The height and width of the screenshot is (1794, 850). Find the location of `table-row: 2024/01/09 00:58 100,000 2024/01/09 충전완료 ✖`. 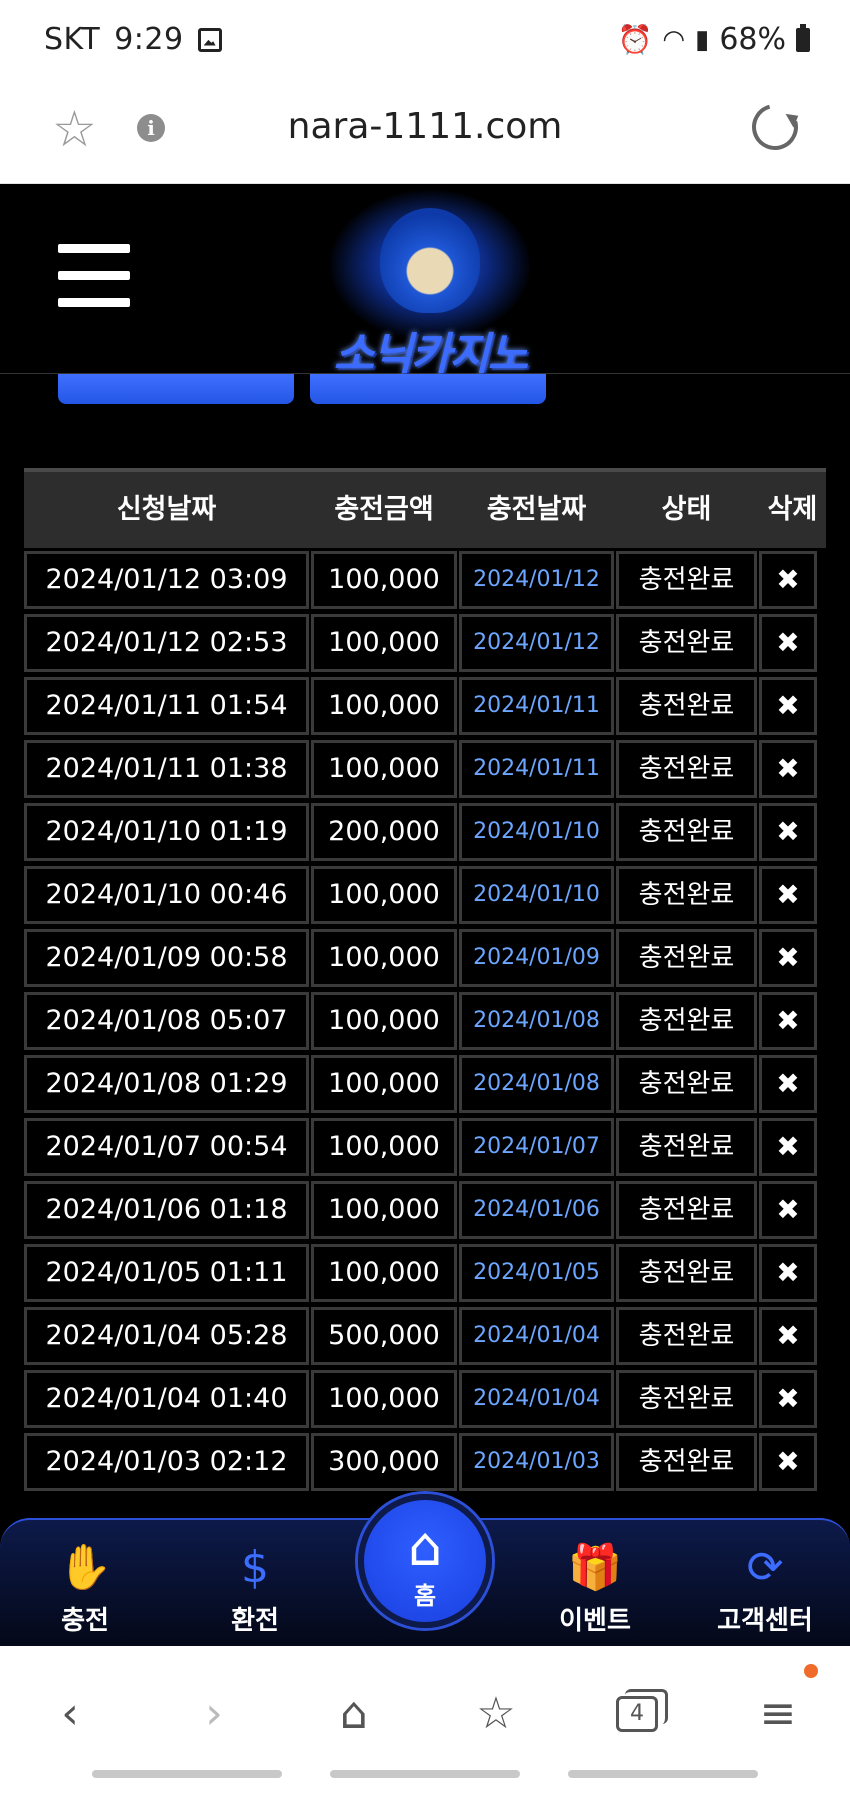

table-row: 2024/01/09 00:58 100,000 2024/01/09 충전완료 ✖ is located at coordinates (425, 957).